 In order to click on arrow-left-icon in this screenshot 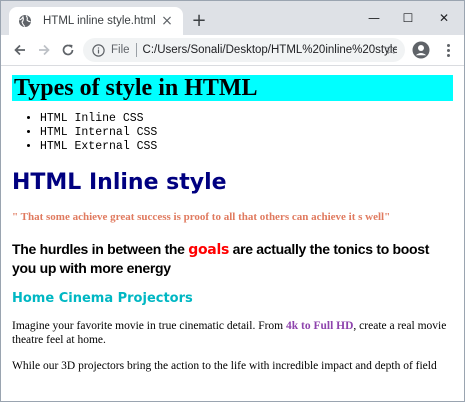, I will do `click(19, 50)`.